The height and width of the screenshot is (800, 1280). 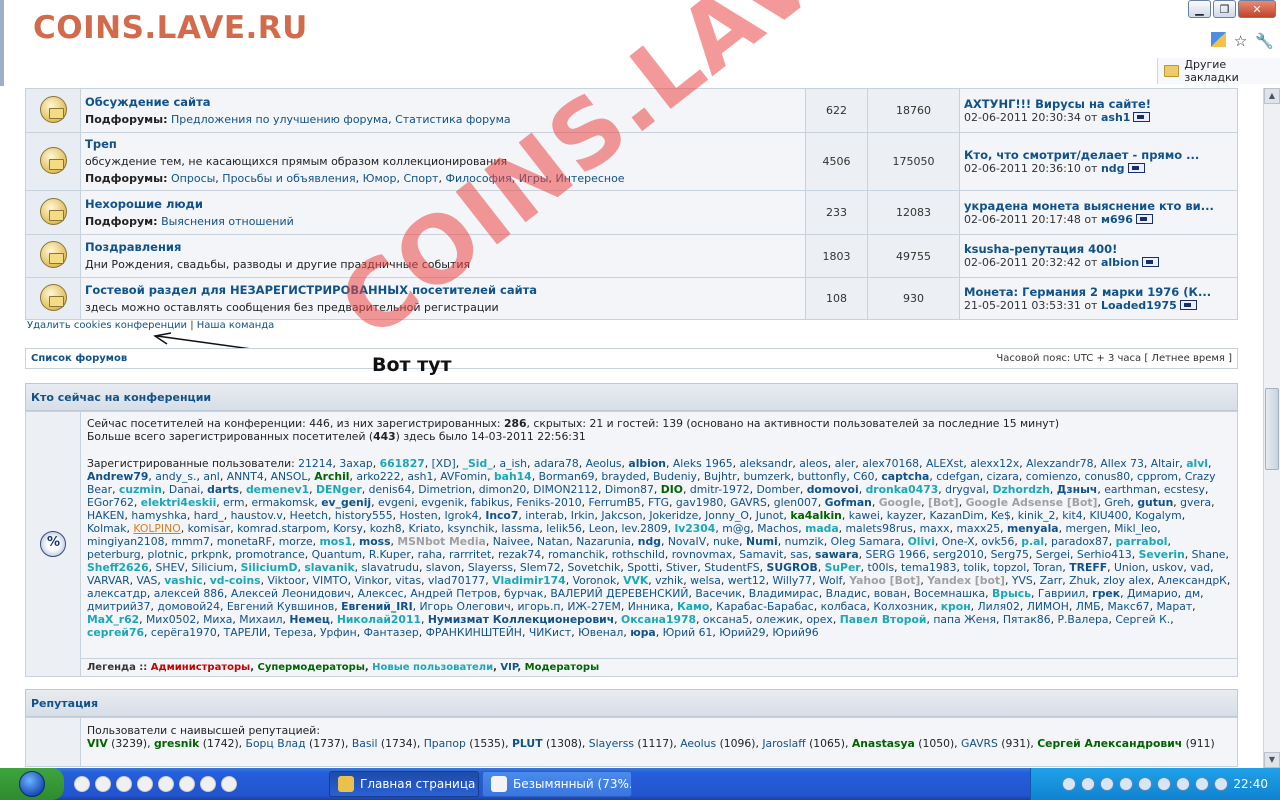 What do you see at coordinates (819, 619) in the screenshot?
I see `online-user-link: орех` at bounding box center [819, 619].